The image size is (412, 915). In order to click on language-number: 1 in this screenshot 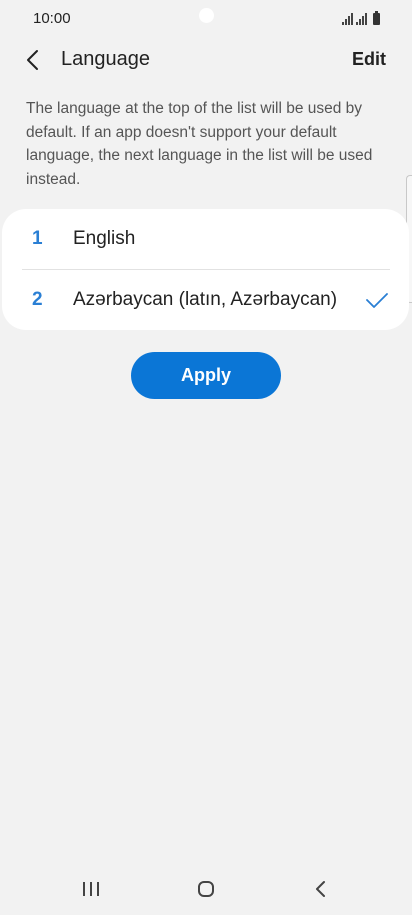, I will do `click(37, 238)`.